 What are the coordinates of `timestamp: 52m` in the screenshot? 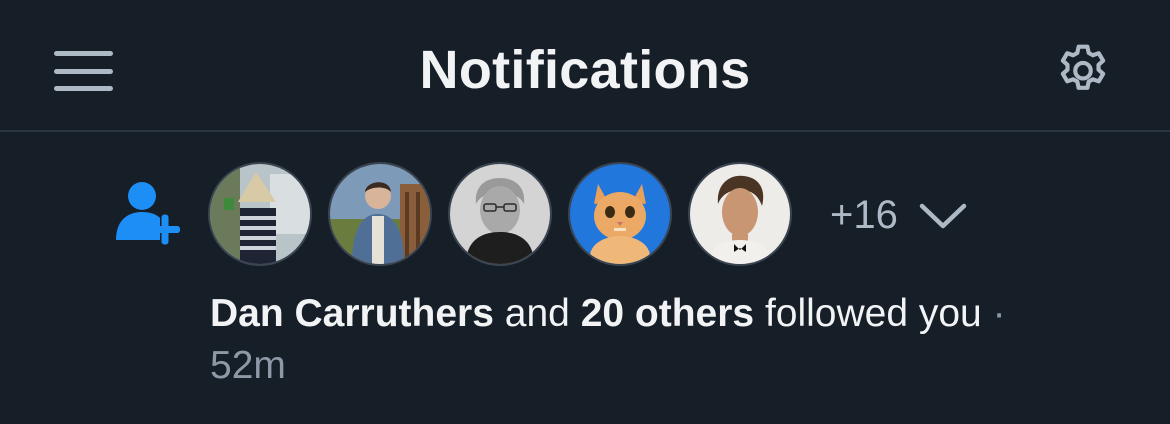 It's located at (248, 365).